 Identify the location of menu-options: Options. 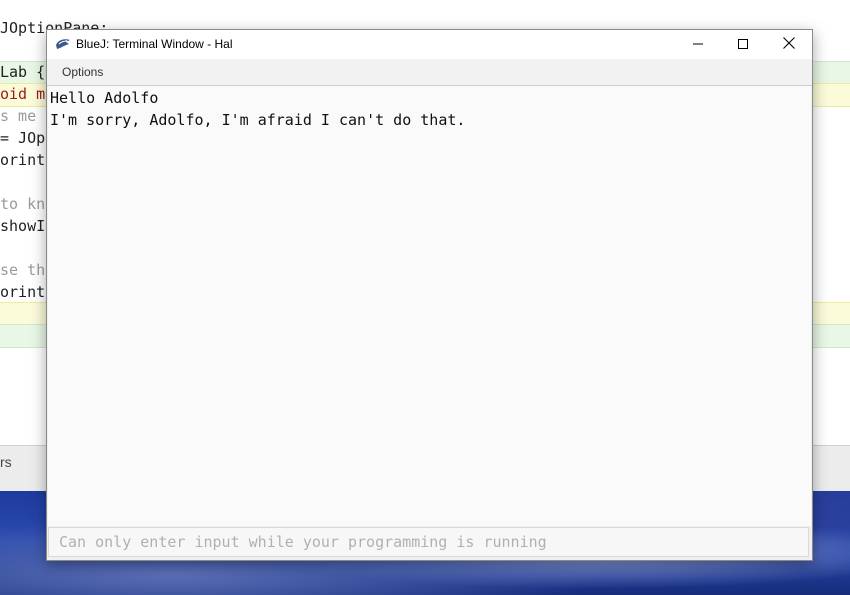
(82, 72).